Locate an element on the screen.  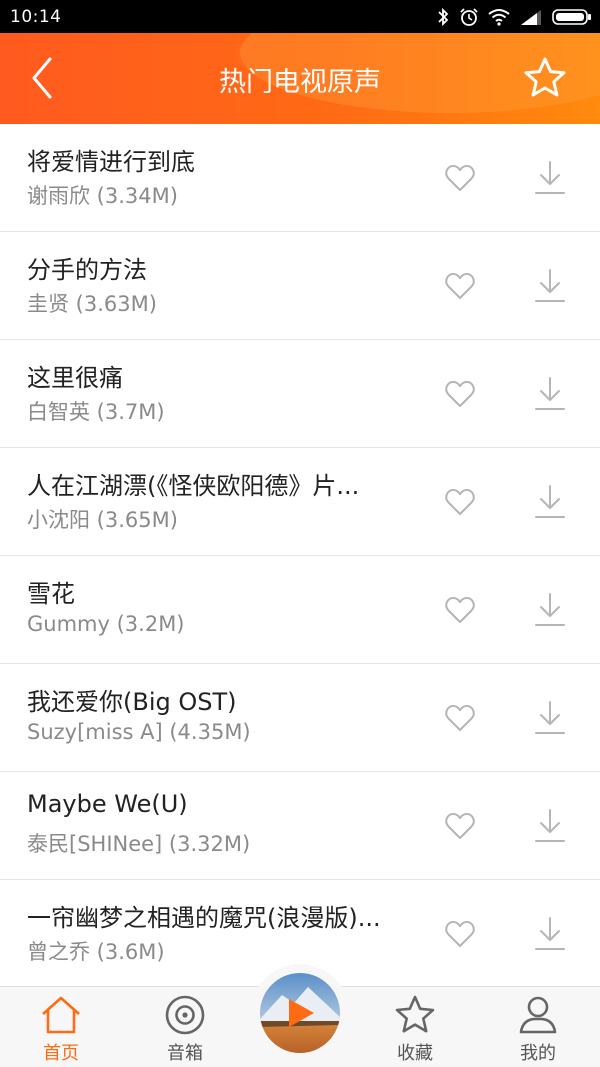
song-title: 将爱情进行到底 is located at coordinates (111, 162).